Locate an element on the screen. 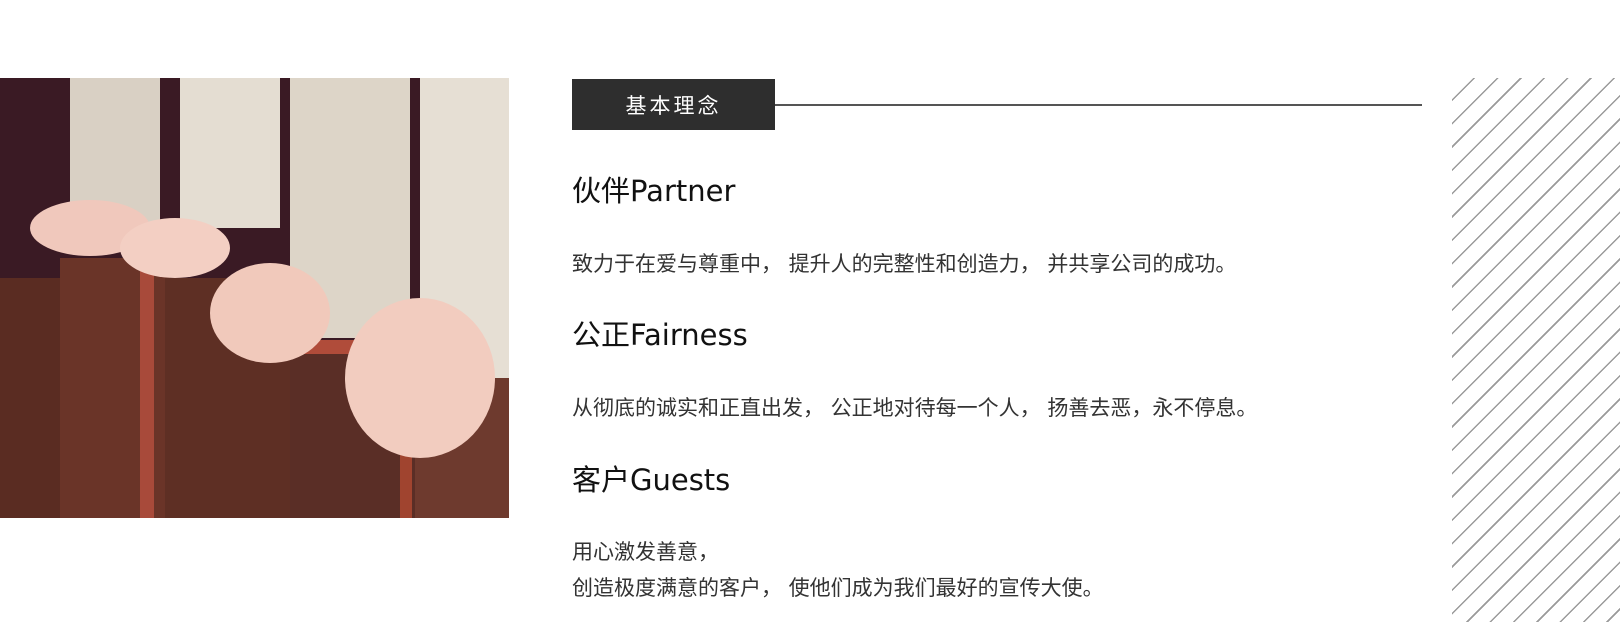 The image size is (1620, 622). value-text-line: 致力于在爱与尊重中， 提升人的完整性和创造力， 并共享公司的成功。 is located at coordinates (904, 264).